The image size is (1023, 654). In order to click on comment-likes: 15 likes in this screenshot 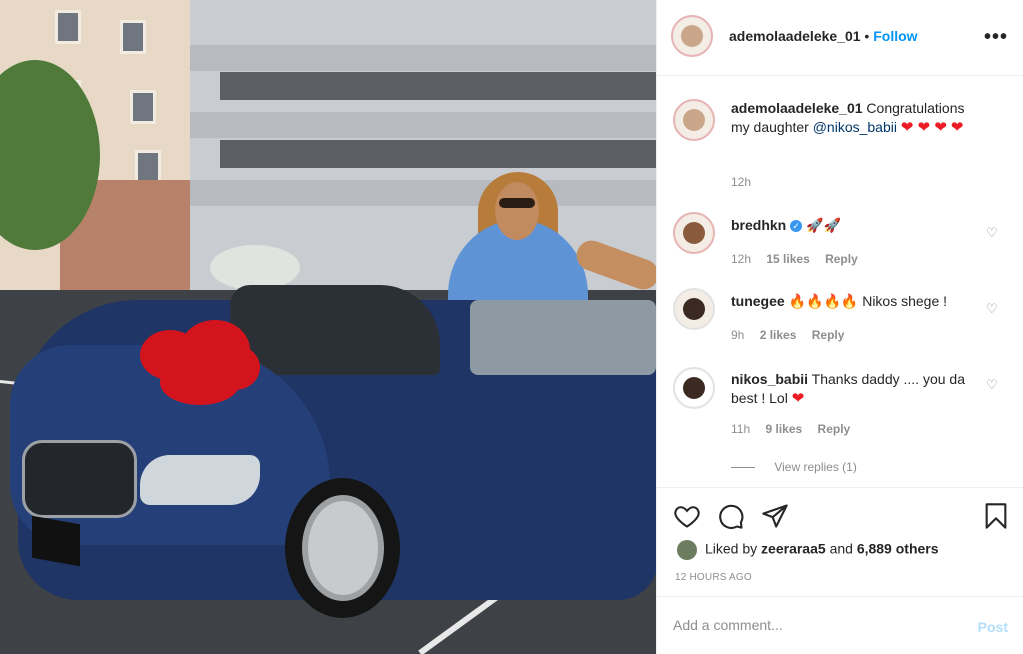, I will do `click(787, 259)`.